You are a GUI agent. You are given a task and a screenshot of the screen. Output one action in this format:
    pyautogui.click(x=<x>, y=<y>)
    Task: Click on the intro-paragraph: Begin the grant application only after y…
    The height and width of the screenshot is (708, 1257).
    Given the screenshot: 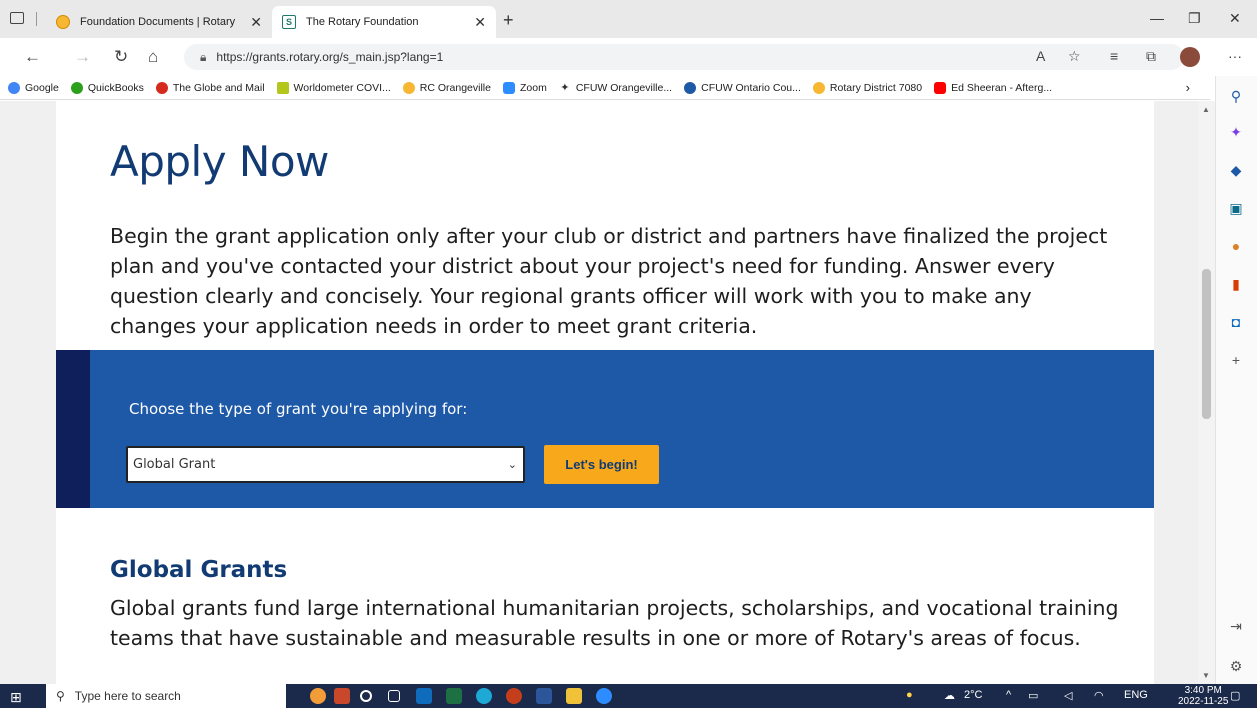 What is the action you would take?
    pyautogui.click(x=609, y=281)
    